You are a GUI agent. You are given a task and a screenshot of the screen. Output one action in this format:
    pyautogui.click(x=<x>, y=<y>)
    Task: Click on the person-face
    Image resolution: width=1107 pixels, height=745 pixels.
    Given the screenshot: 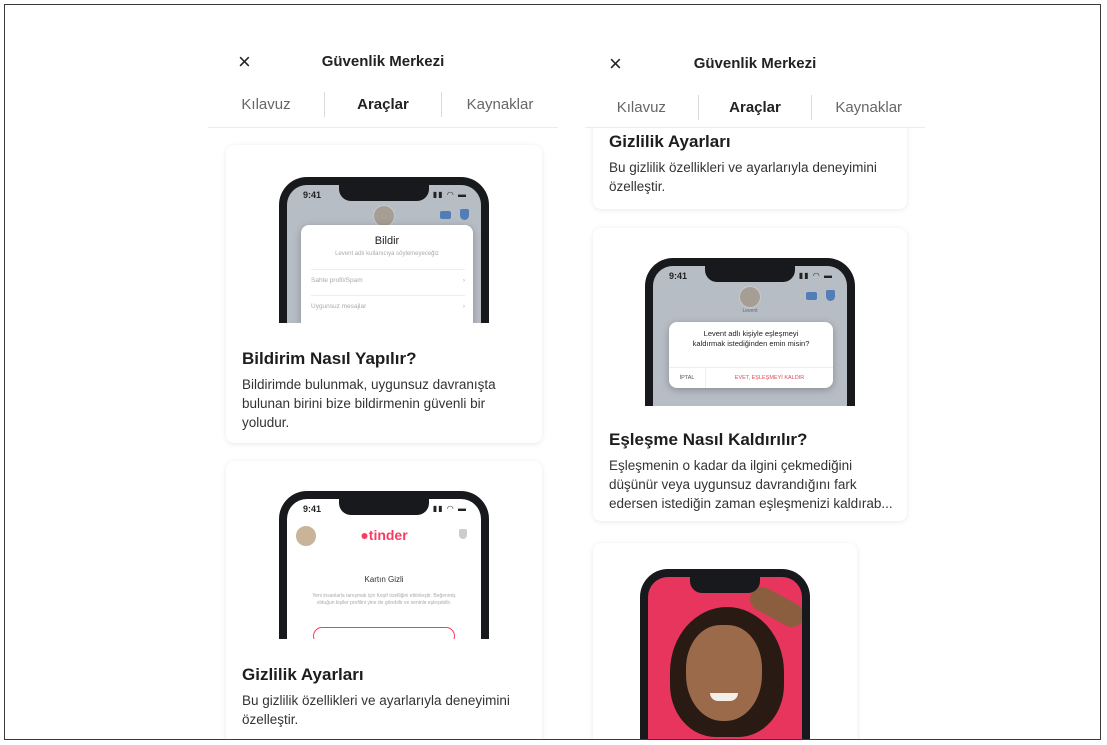 What is the action you would take?
    pyautogui.click(x=724, y=673)
    